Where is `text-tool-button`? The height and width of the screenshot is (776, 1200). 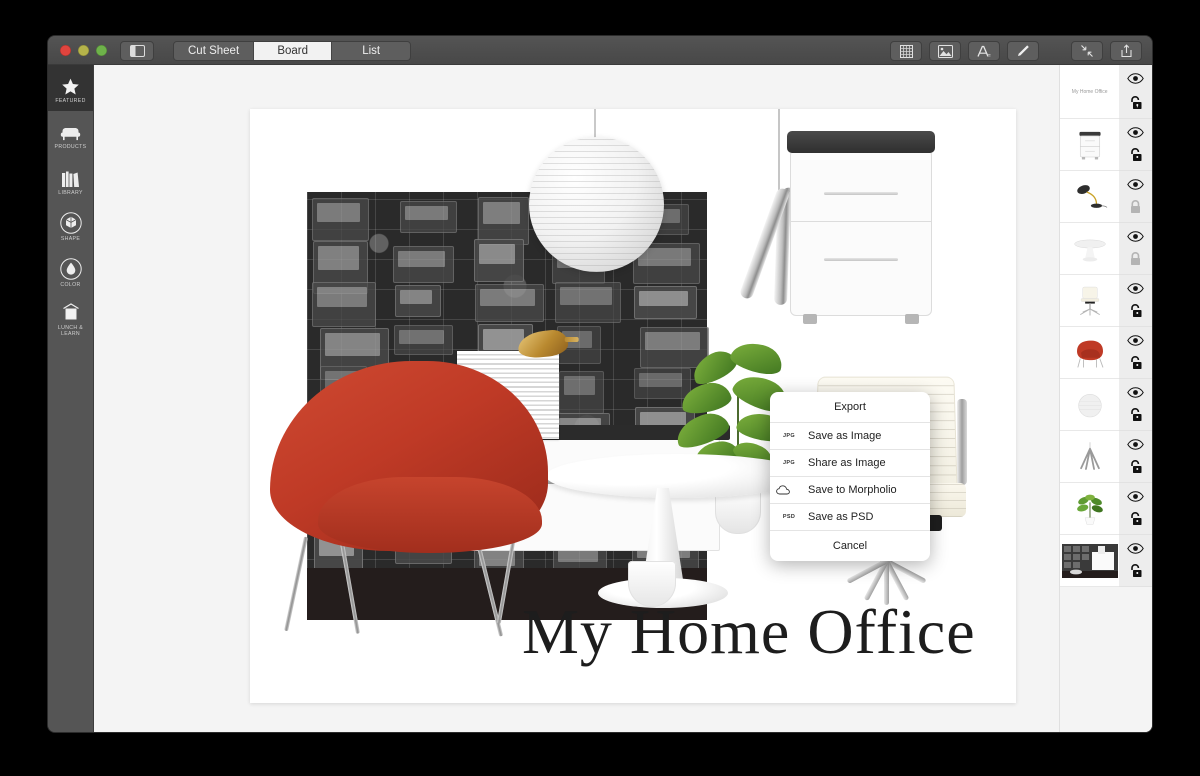 text-tool-button is located at coordinates (984, 51).